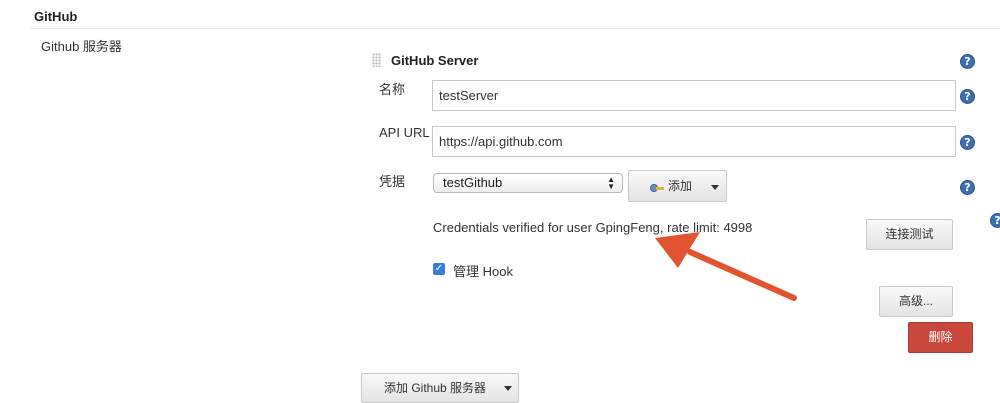 This screenshot has width=1000, height=403. Describe the element at coordinates (677, 250) in the screenshot. I see `annotation-arrow-head` at that location.